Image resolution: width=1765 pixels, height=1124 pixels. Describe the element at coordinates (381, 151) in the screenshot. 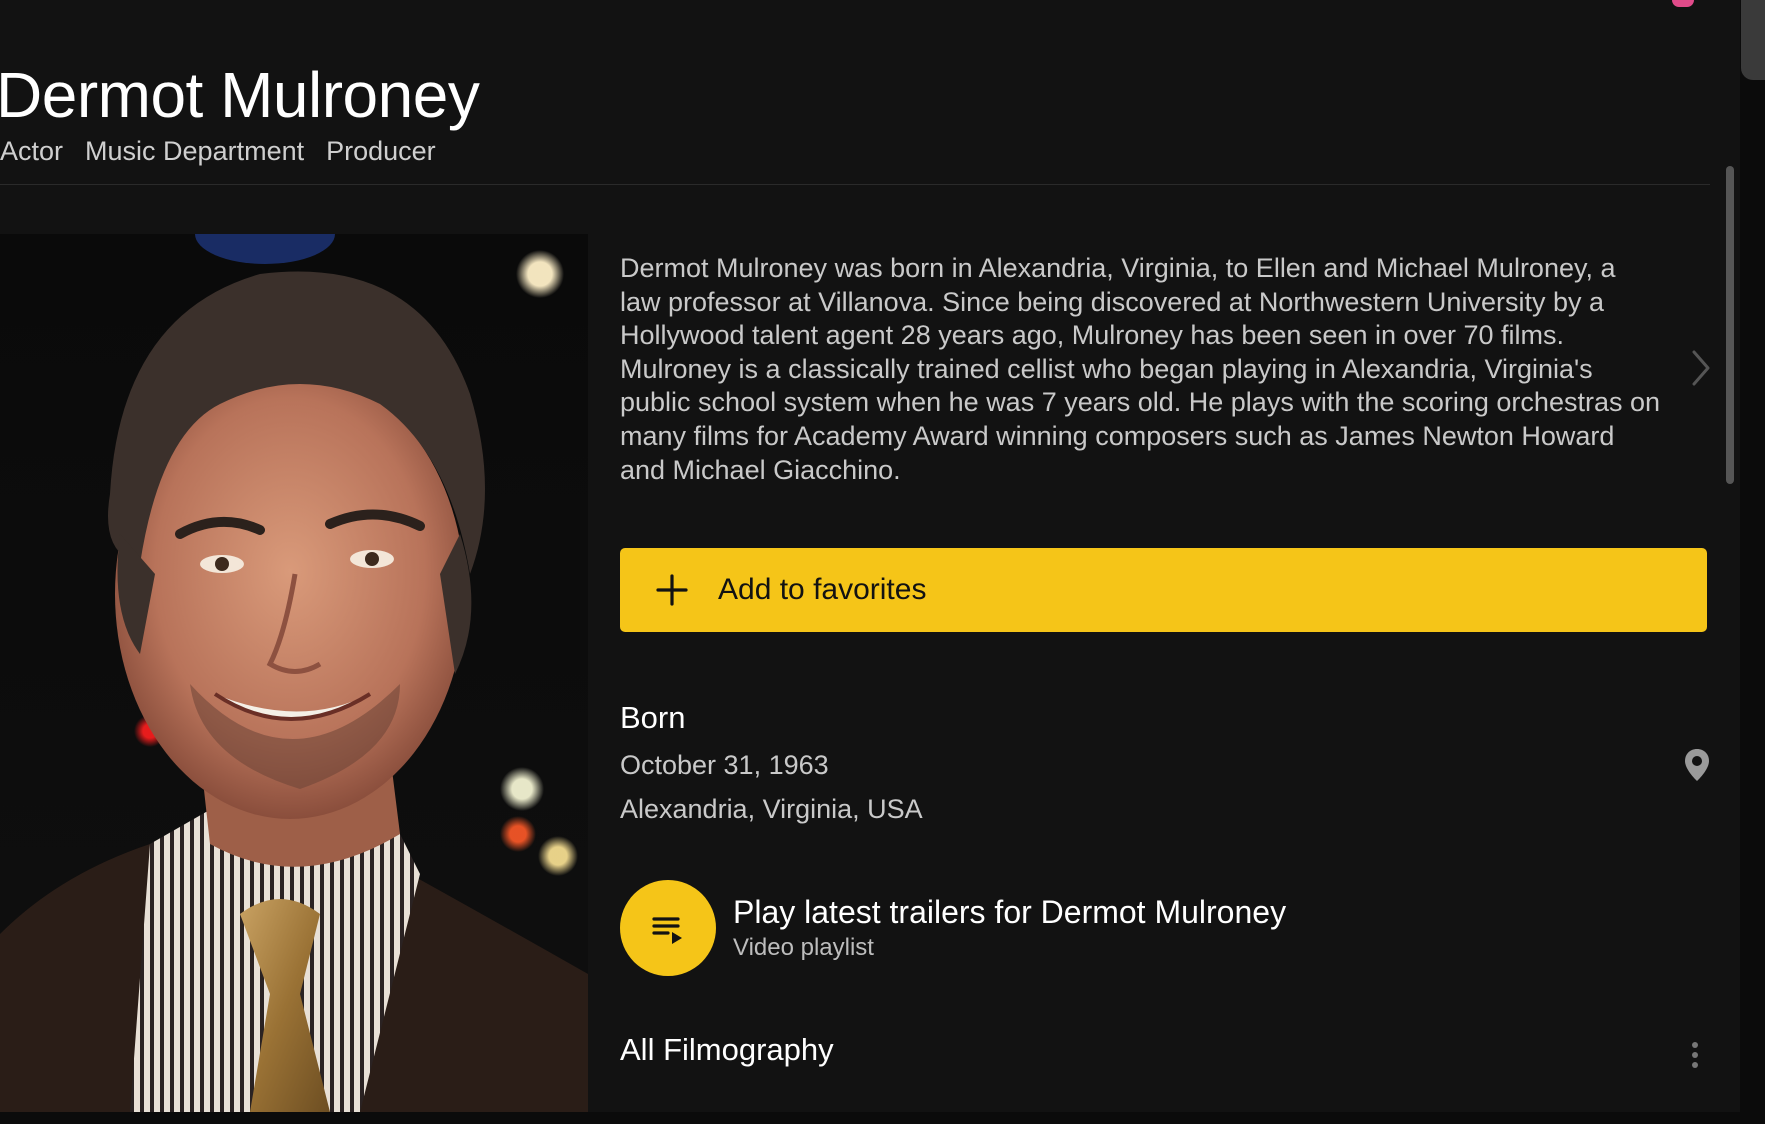

I see `role-item: Producer` at that location.